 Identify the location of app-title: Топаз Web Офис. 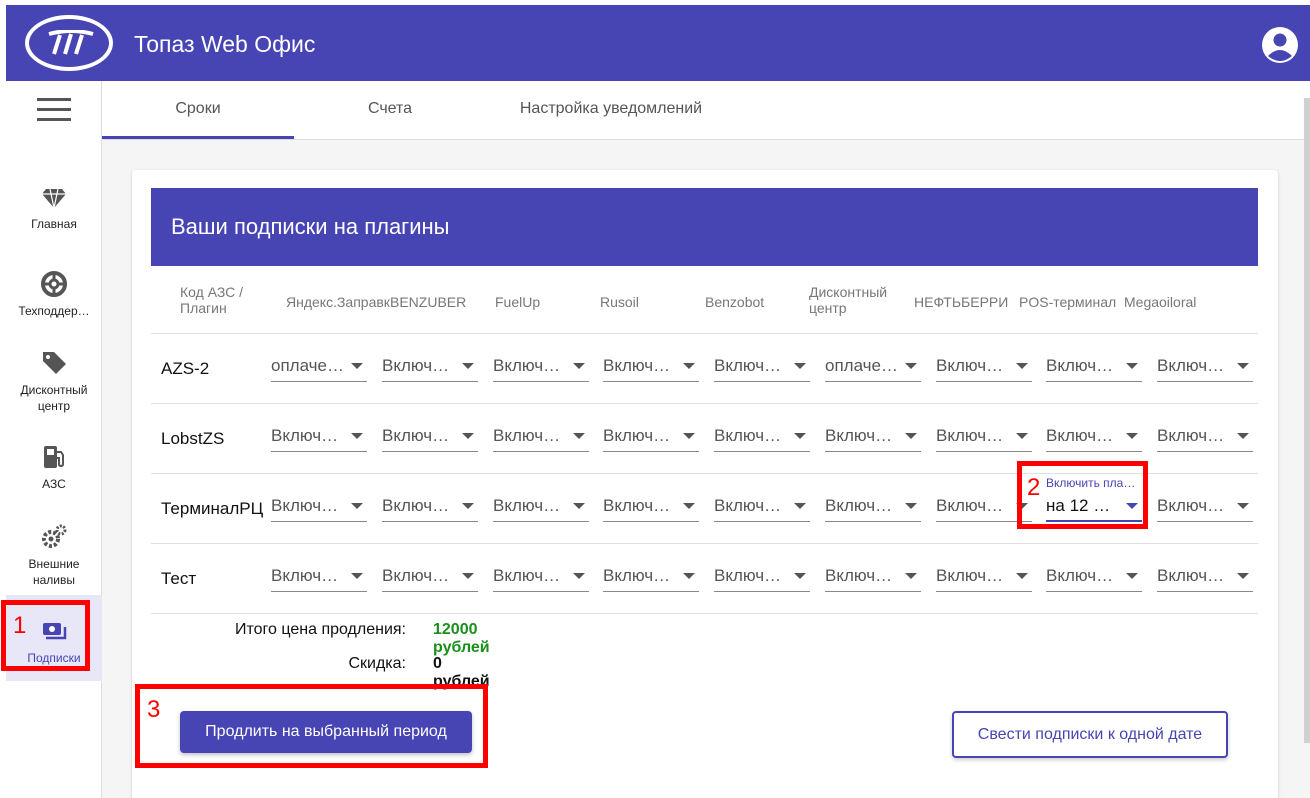
(225, 44).